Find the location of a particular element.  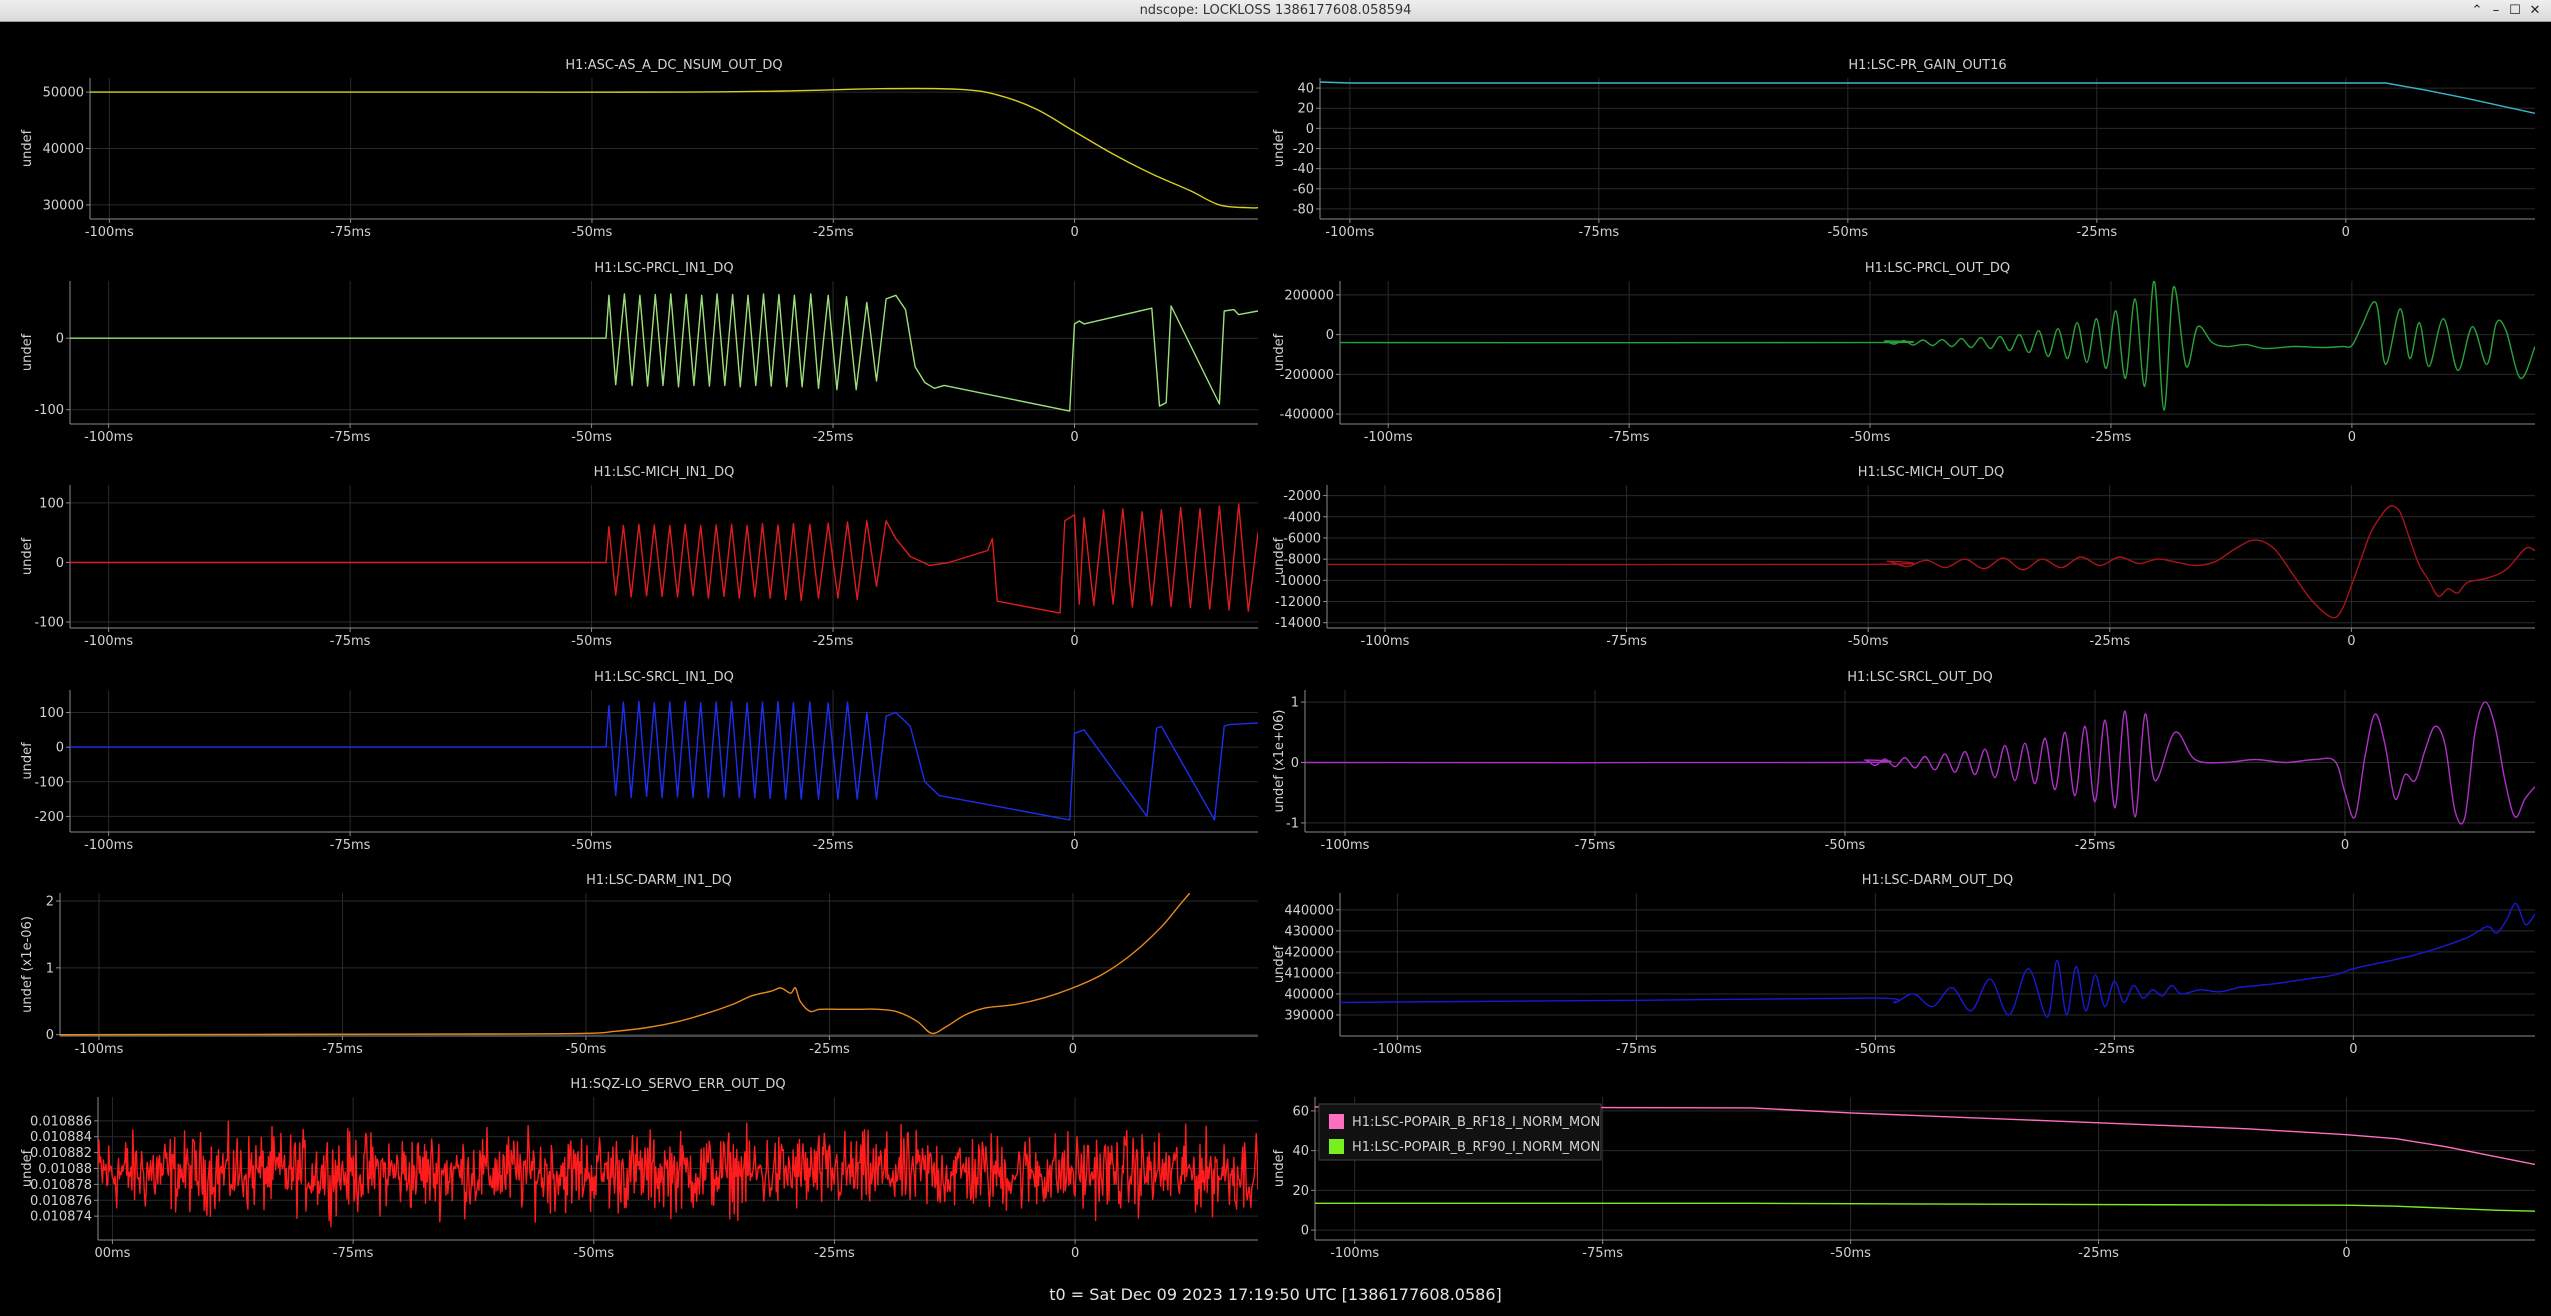

plot-title: H1:LSC-MICH_OUT_DQ is located at coordinates (1931, 472).